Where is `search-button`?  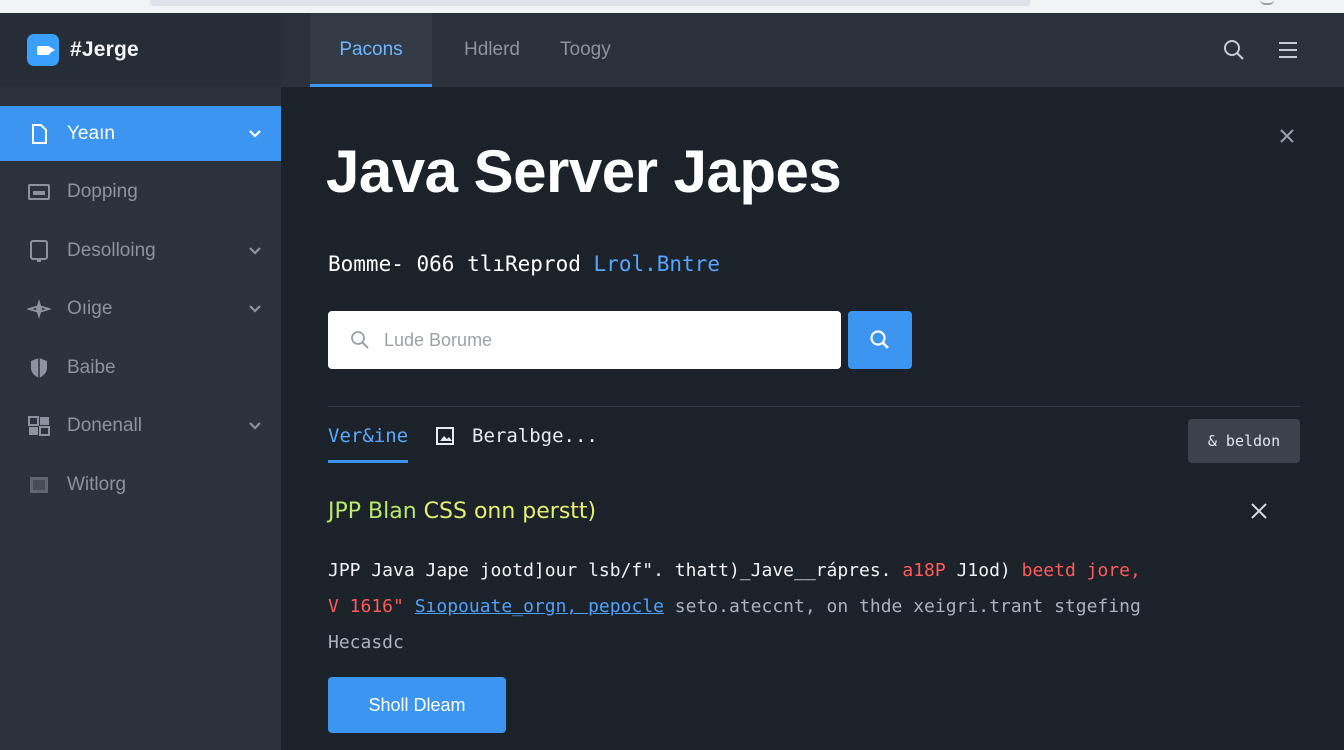 search-button is located at coordinates (880, 340).